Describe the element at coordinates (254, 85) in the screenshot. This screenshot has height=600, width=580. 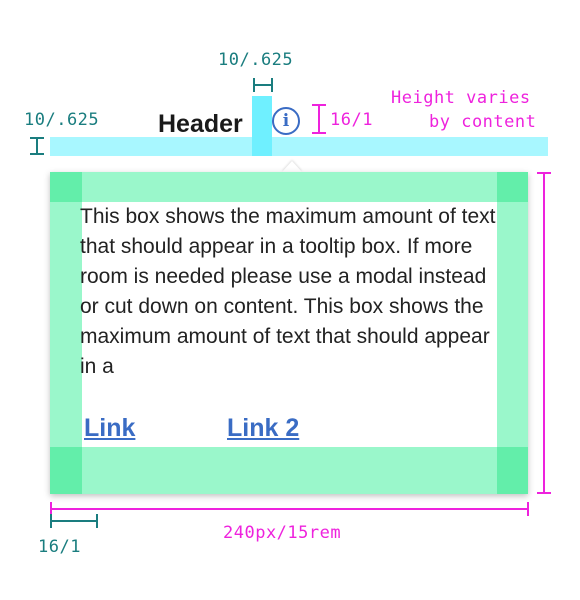
I see `icon-gap-dimension-tick-left` at that location.